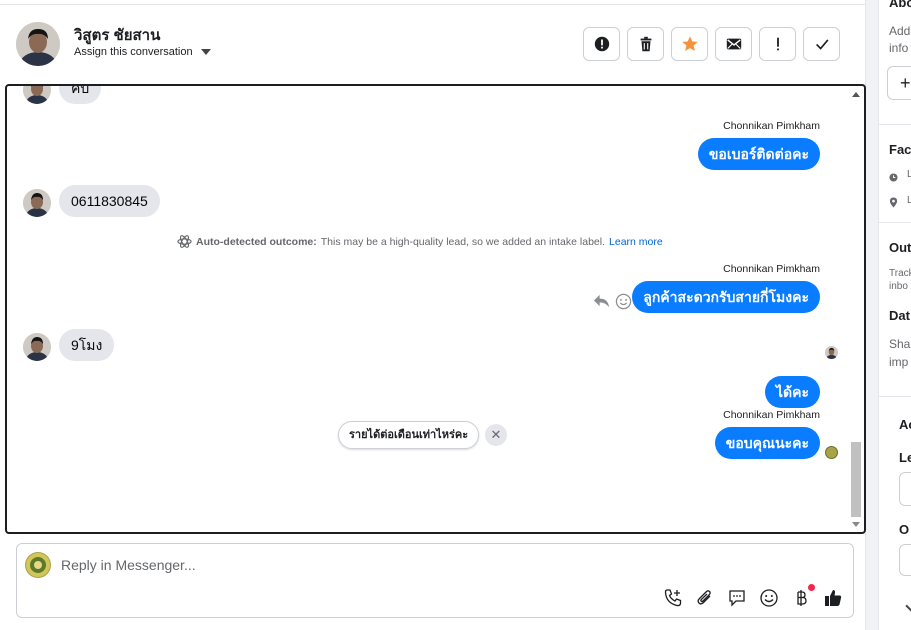 The width and height of the screenshot is (911, 630). I want to click on close-icon: ✕, so click(496, 435).